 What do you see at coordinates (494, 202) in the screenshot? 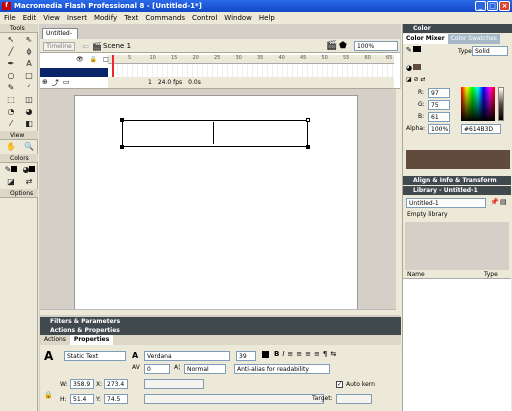
I see `pin-library-icon: 📌` at bounding box center [494, 202].